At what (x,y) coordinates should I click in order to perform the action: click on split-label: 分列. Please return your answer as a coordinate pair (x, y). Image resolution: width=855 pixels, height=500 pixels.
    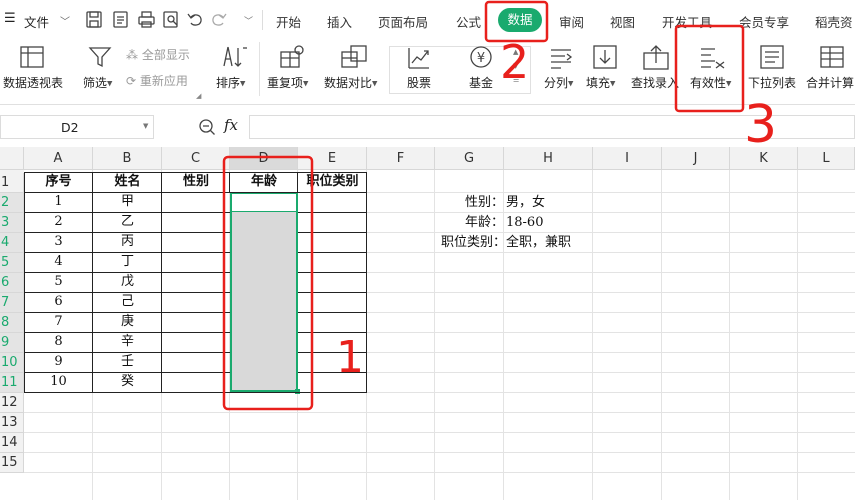
    Looking at the image, I should click on (556, 83).